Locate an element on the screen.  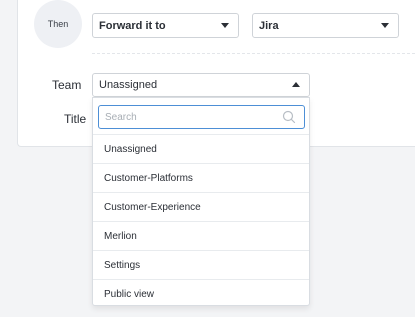
then-badge: Then is located at coordinates (58, 24).